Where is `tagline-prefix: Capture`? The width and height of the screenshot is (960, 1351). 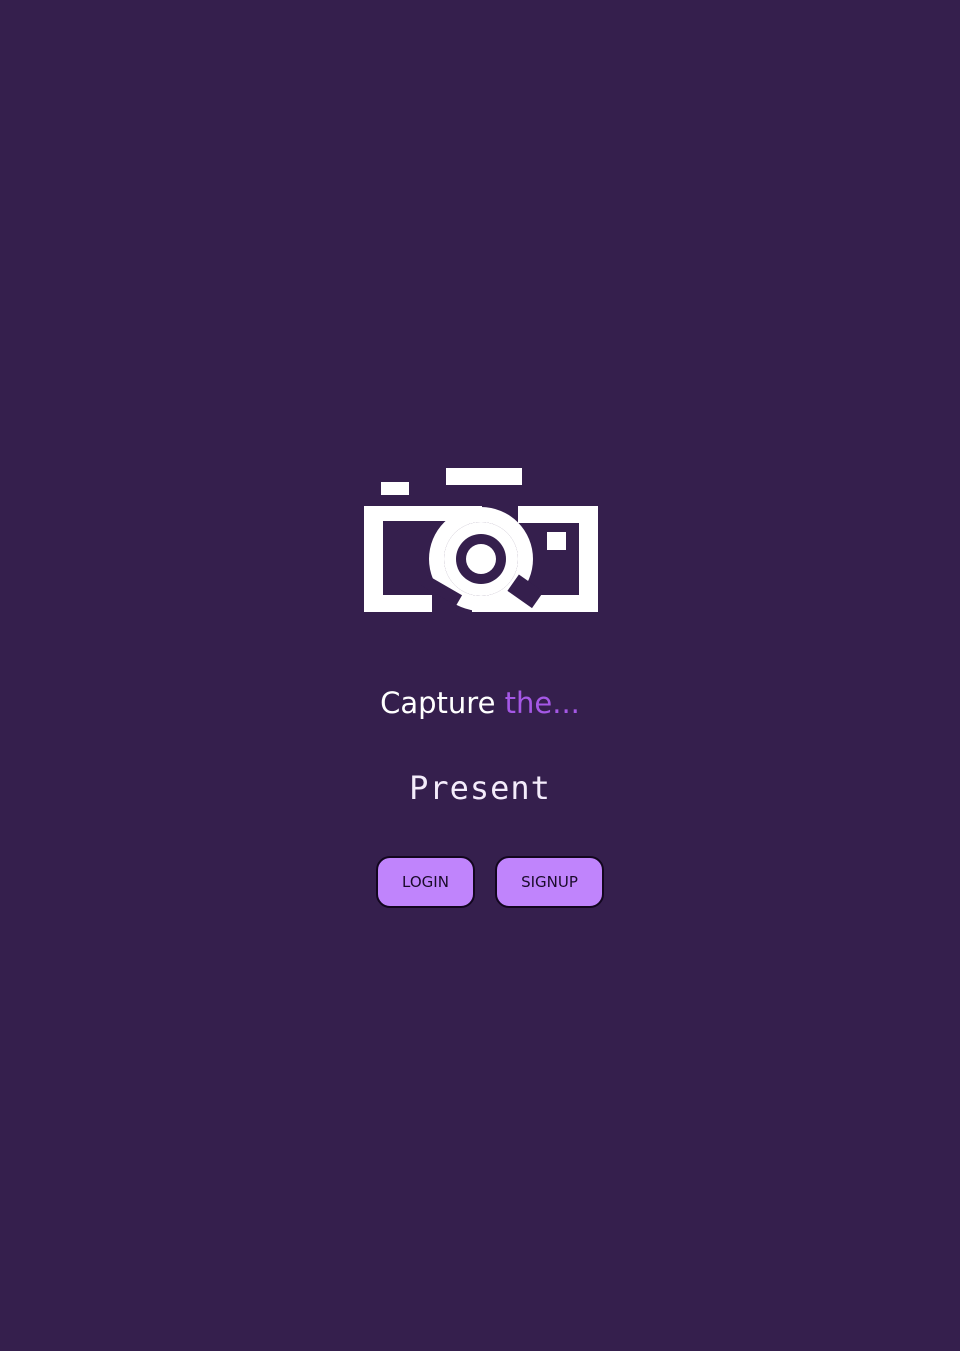 tagline-prefix: Capture is located at coordinates (438, 703).